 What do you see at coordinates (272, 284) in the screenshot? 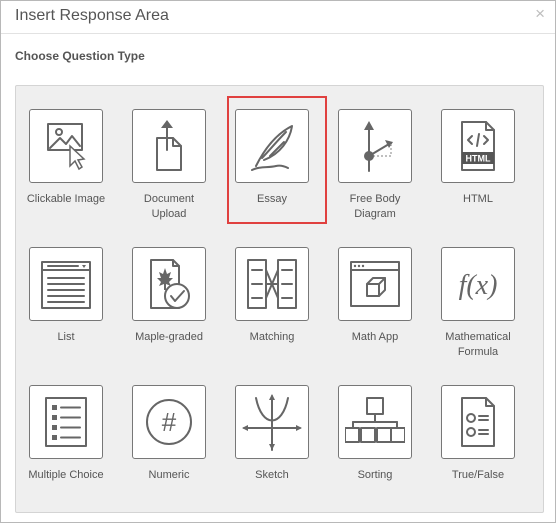
I see `matching-columns-icon` at bounding box center [272, 284].